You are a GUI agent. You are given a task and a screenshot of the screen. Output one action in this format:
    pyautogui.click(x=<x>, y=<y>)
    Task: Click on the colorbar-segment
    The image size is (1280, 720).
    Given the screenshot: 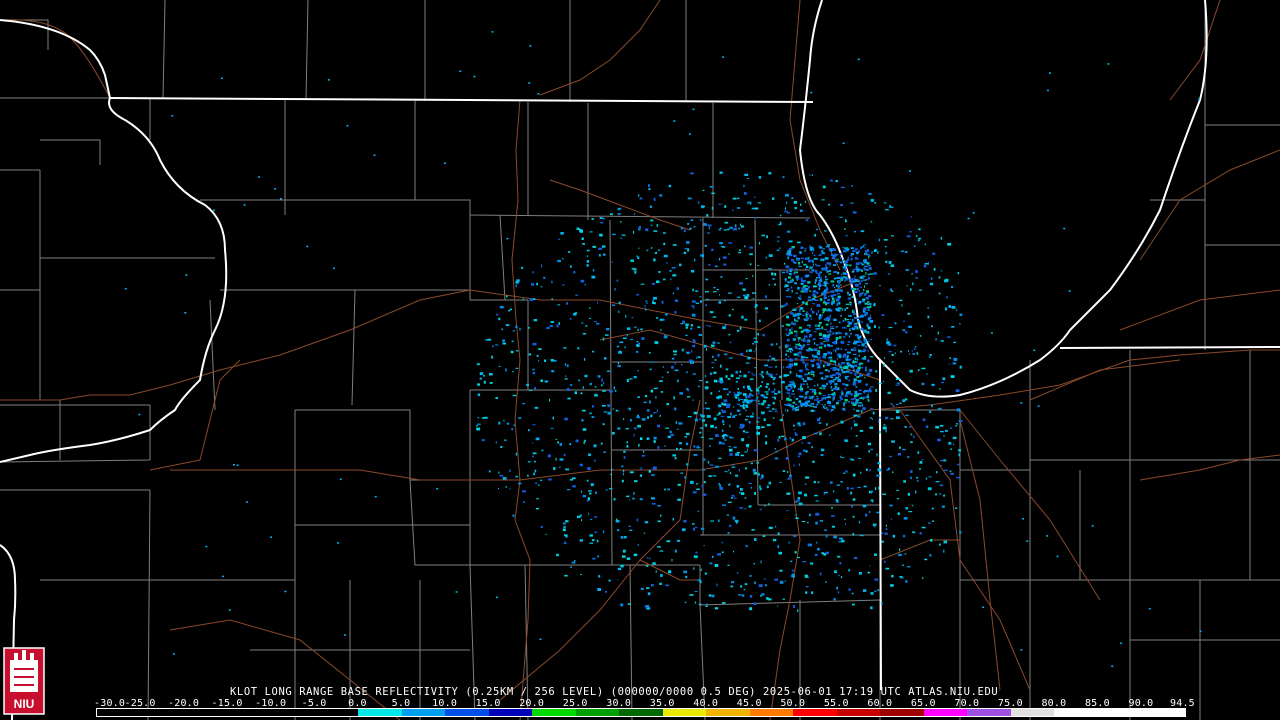 What is the action you would take?
    pyautogui.click(x=380, y=712)
    